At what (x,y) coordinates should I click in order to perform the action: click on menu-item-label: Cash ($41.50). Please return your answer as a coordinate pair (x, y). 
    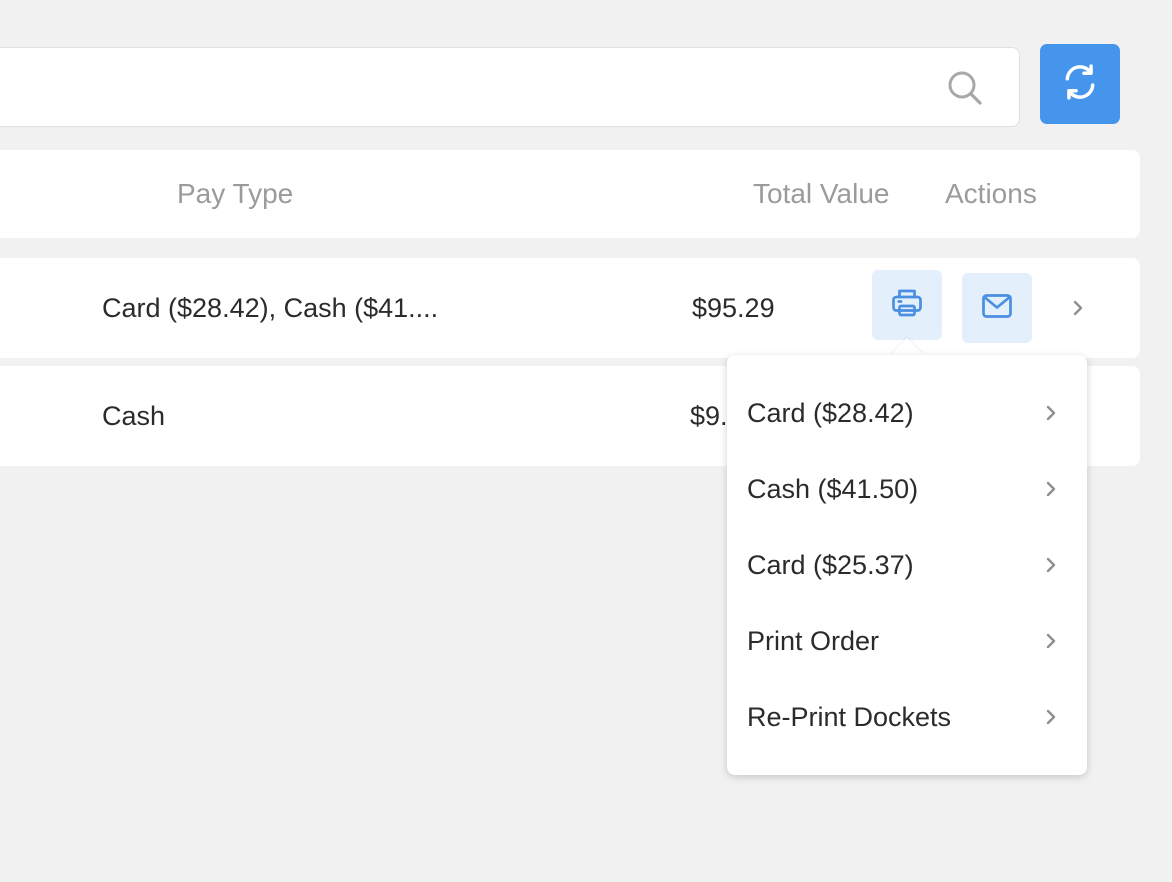
    Looking at the image, I should click on (833, 489).